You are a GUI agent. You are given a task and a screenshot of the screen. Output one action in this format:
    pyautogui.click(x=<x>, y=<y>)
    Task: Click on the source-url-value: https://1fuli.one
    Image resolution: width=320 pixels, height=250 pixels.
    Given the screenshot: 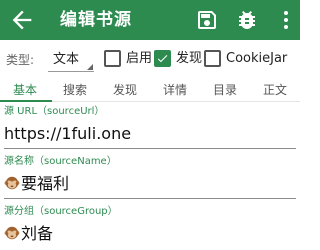 What is the action you would take?
    pyautogui.click(x=68, y=133)
    